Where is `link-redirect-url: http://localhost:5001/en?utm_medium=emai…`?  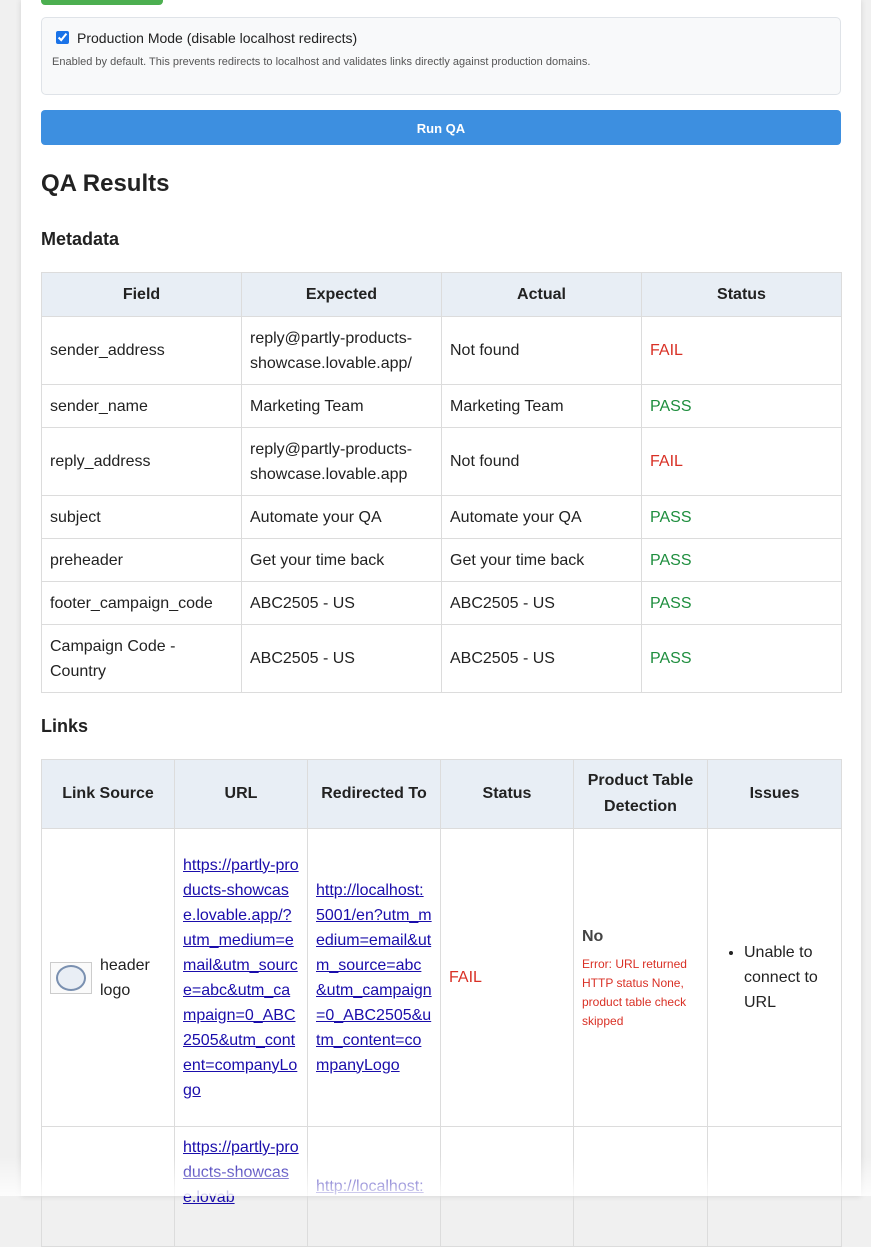
link-redirect-url: http://localhost:5001/en?utm_medium=emai… is located at coordinates (374, 978).